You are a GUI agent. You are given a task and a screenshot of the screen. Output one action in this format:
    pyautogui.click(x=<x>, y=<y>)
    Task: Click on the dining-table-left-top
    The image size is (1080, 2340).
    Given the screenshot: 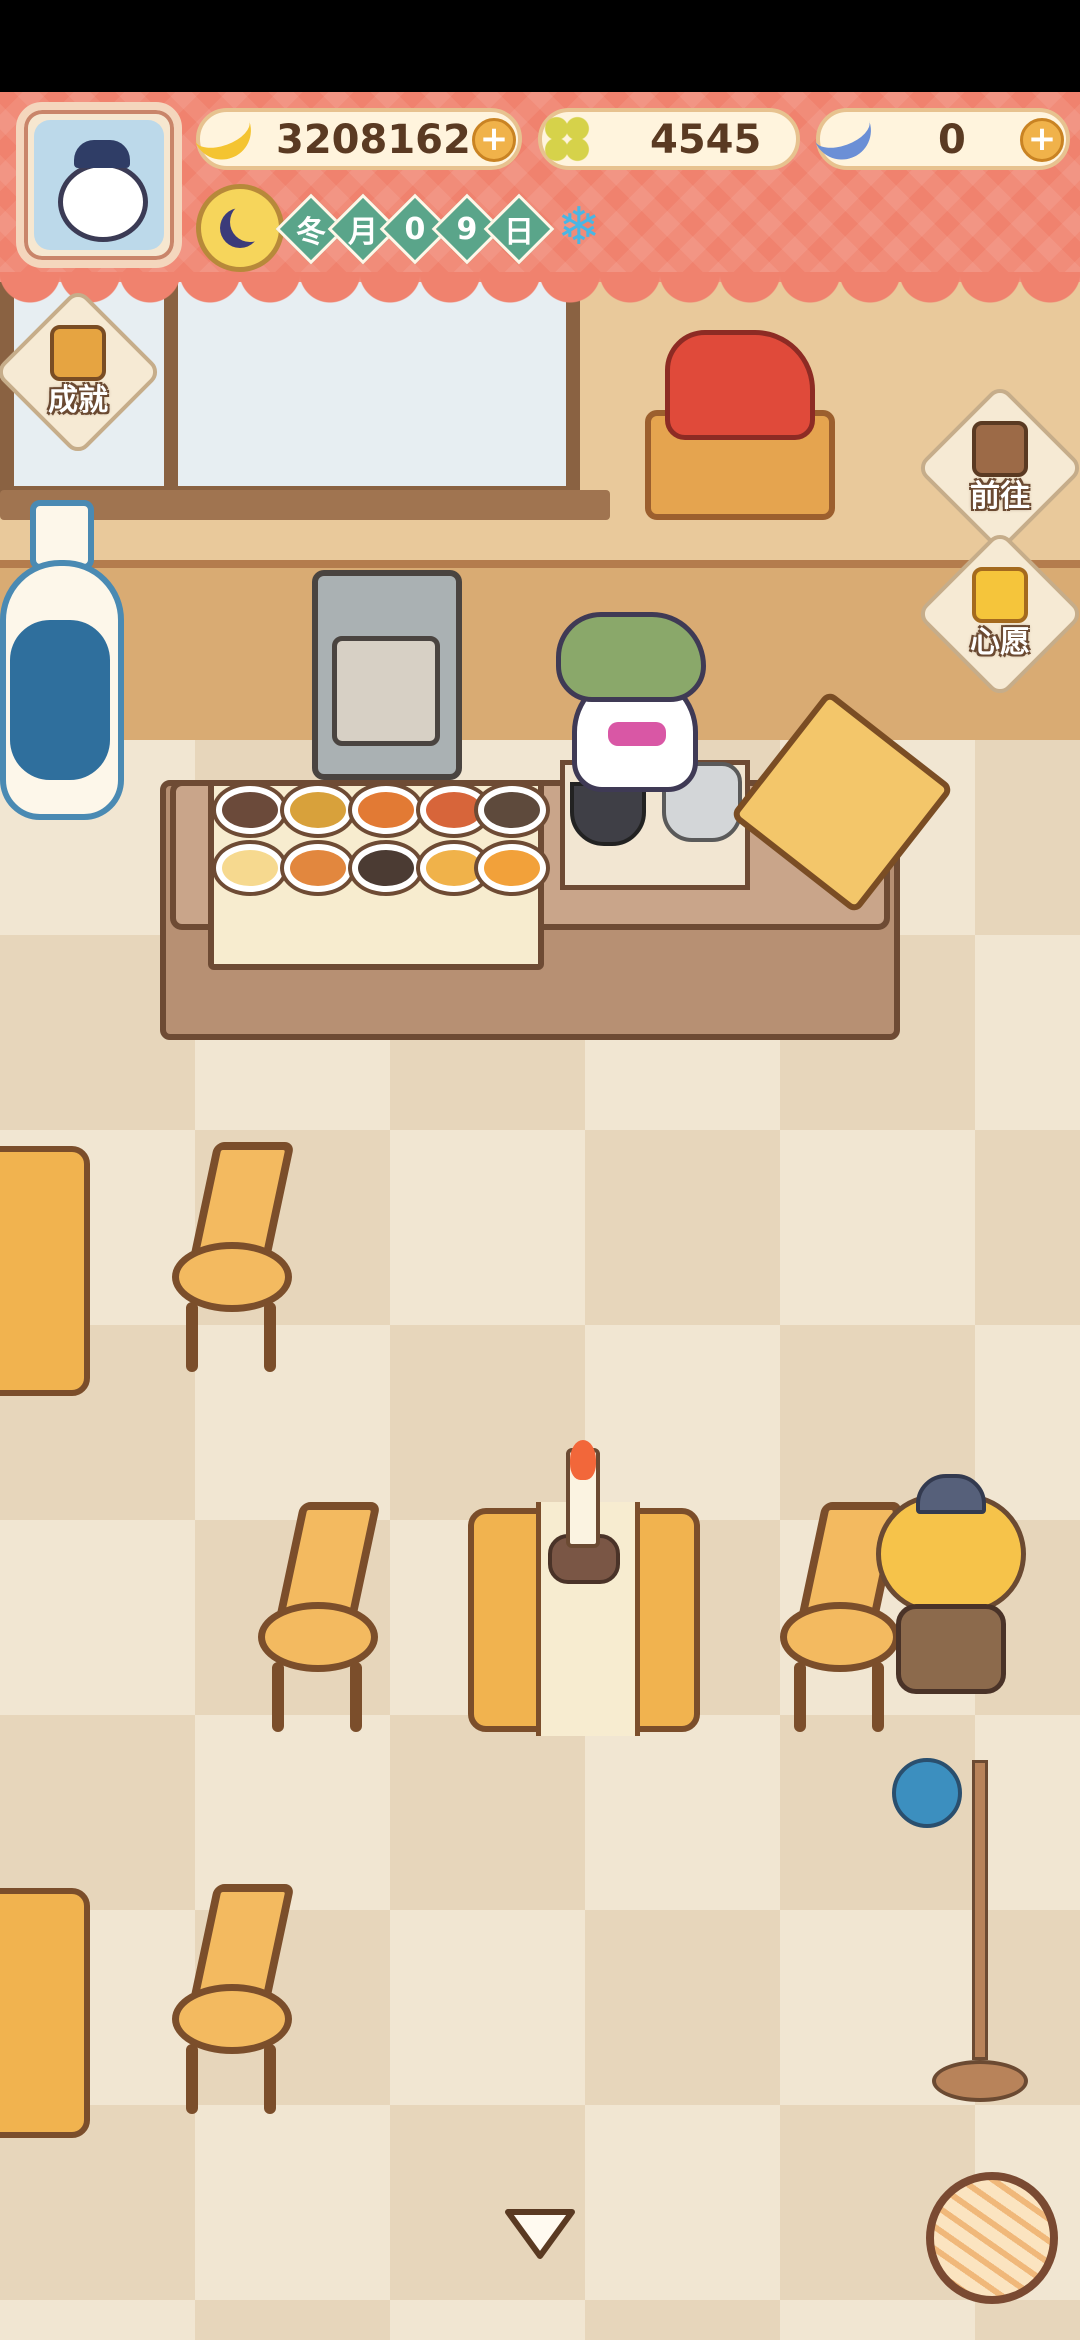 What is the action you would take?
    pyautogui.click(x=45, y=1271)
    